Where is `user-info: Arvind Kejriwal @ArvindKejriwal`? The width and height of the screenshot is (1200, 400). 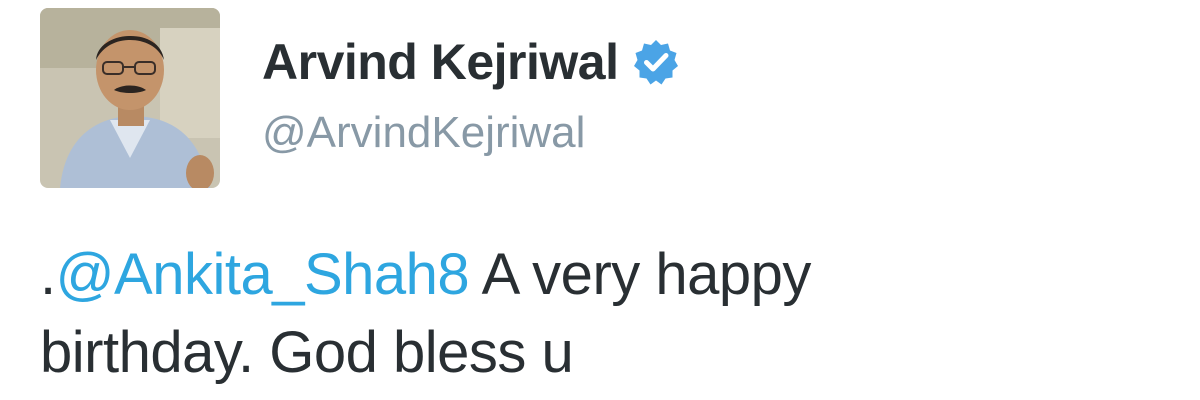
user-info: Arvind Kejriwal @ArvindKejriwal is located at coordinates (471, 94).